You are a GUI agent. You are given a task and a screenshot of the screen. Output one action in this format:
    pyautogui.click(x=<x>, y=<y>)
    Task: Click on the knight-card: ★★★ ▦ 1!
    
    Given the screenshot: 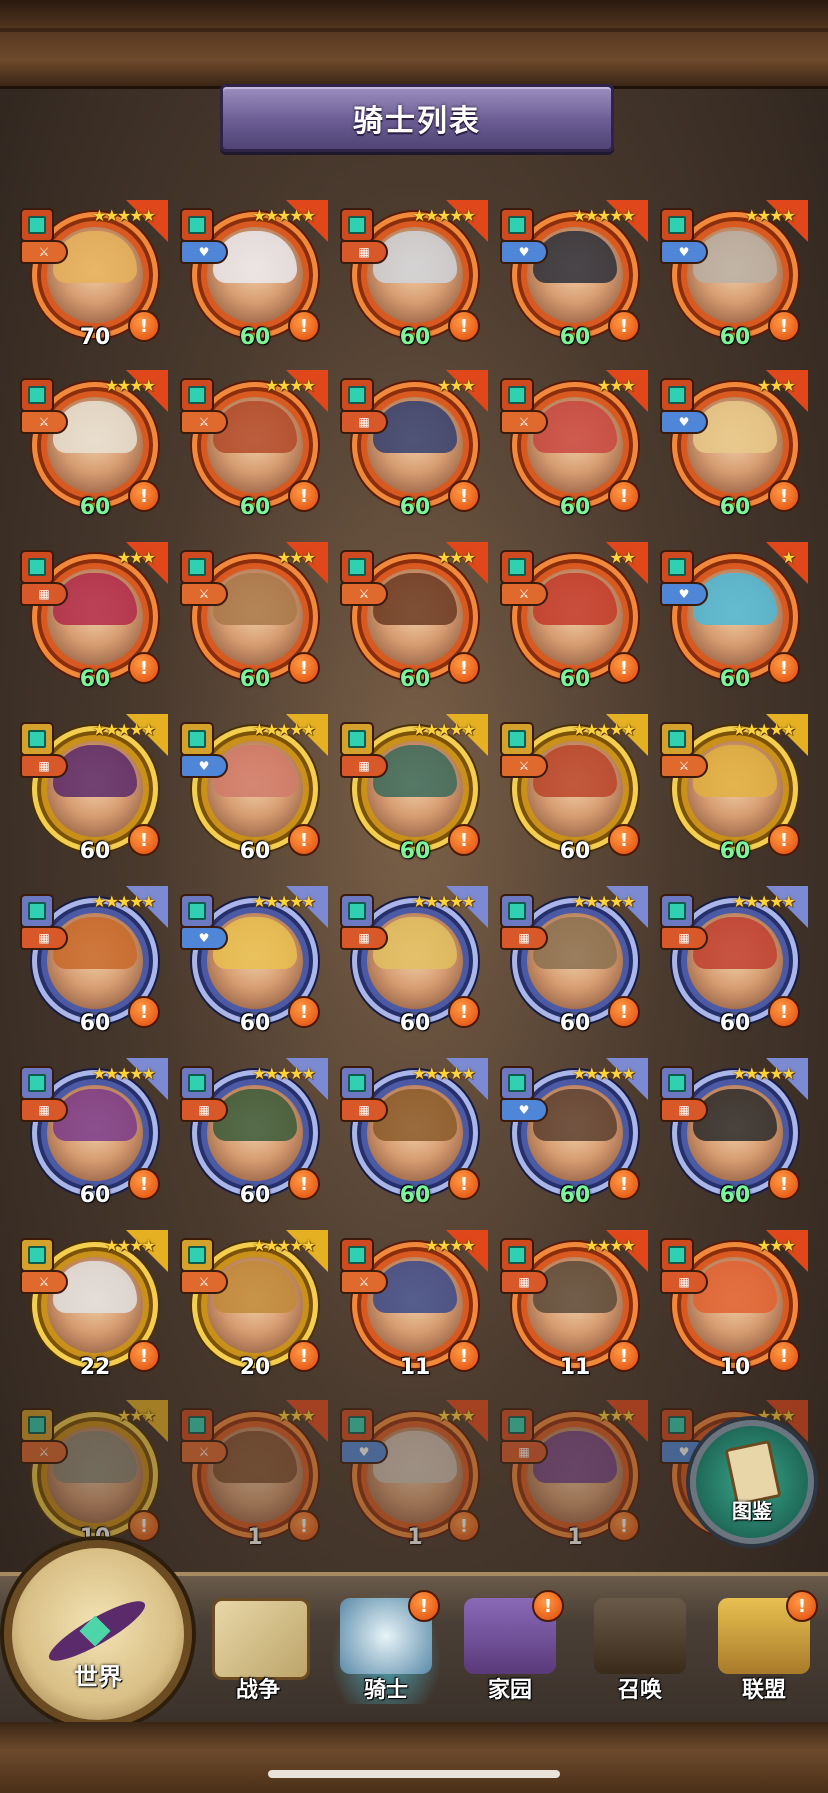 What is the action you would take?
    pyautogui.click(x=575, y=1475)
    